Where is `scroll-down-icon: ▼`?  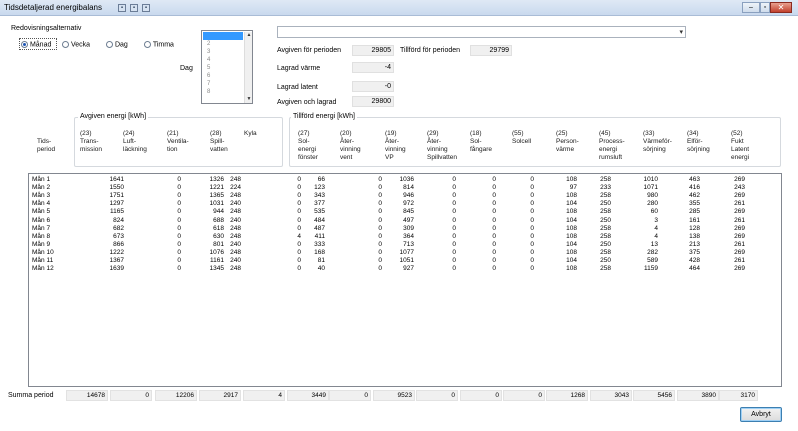
scroll-down-icon: ▼ is located at coordinates (249, 99).